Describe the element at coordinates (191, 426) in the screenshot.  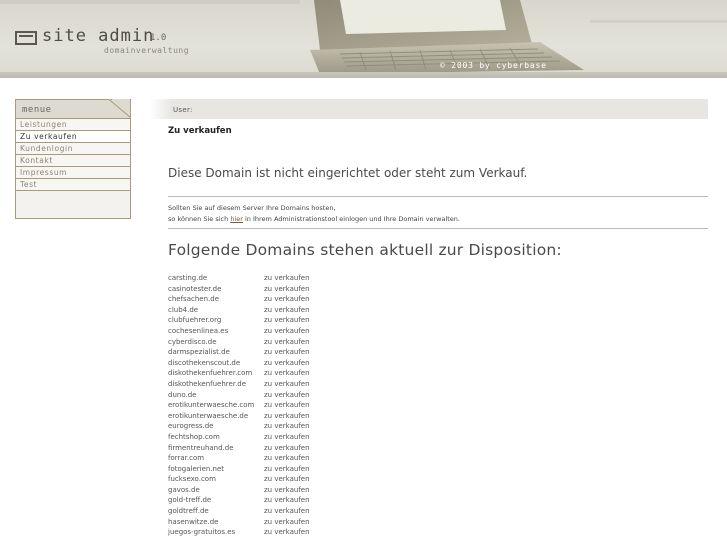
I see `domain-name: eurogress.de` at that location.